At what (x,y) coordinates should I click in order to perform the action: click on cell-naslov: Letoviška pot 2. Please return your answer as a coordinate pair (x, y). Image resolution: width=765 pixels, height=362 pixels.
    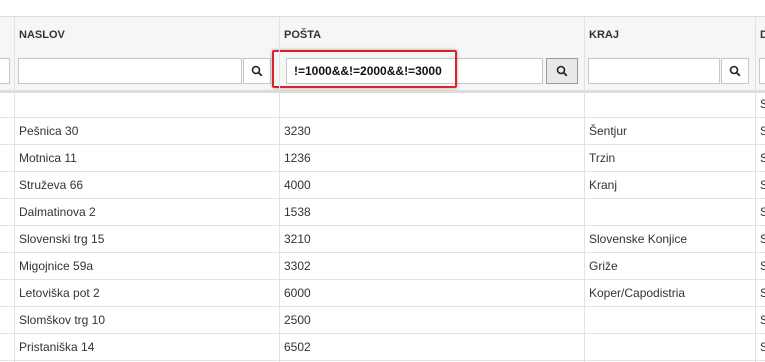
    Looking at the image, I should click on (59, 293).